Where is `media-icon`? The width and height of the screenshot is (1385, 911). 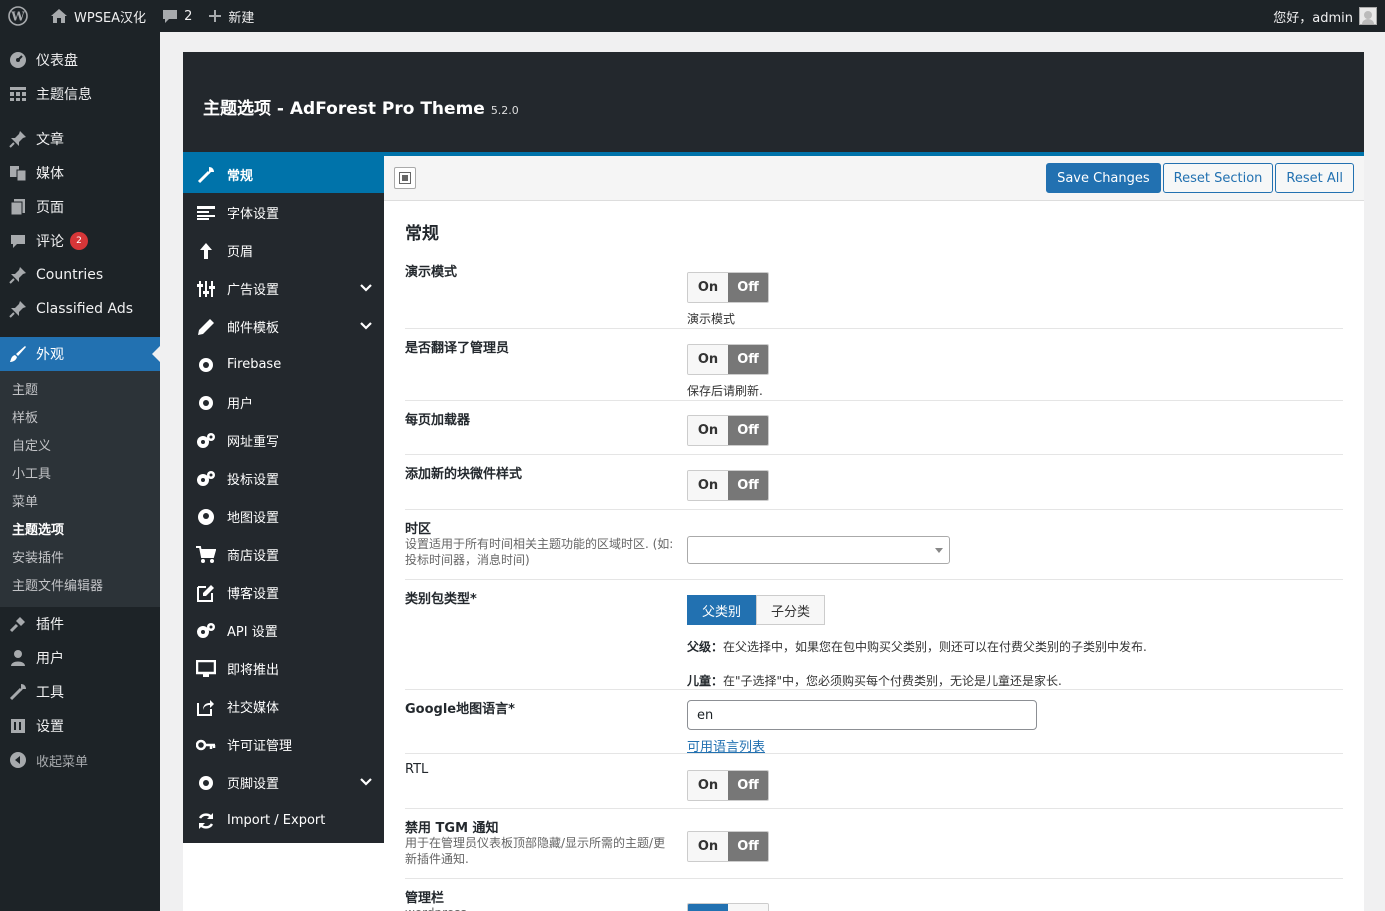
media-icon is located at coordinates (18, 173).